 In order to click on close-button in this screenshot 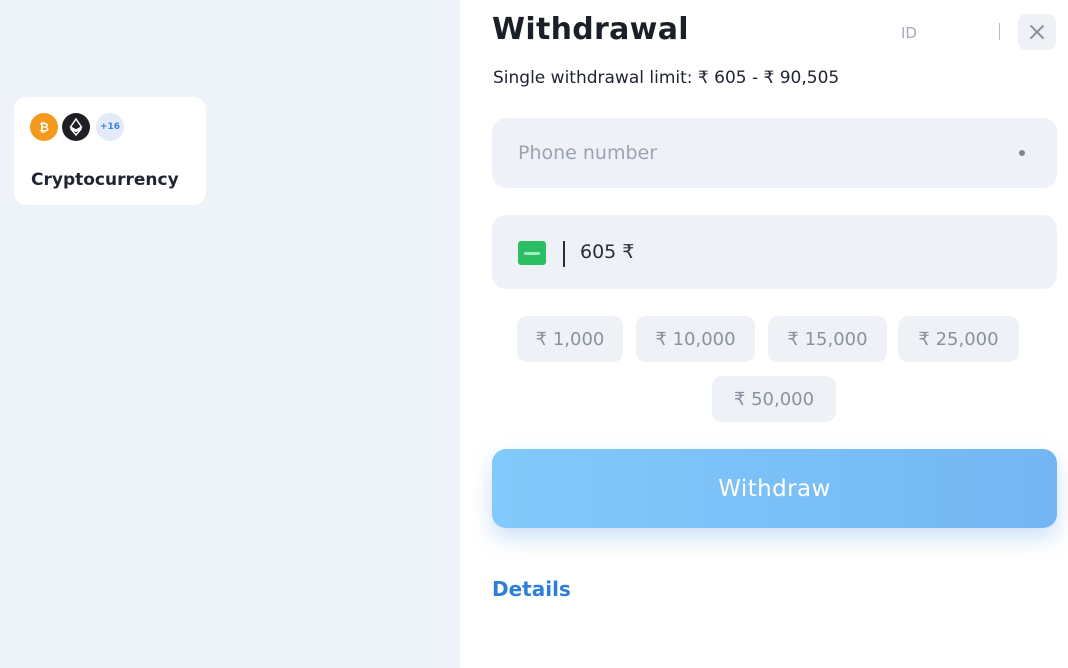, I will do `click(1037, 32)`.